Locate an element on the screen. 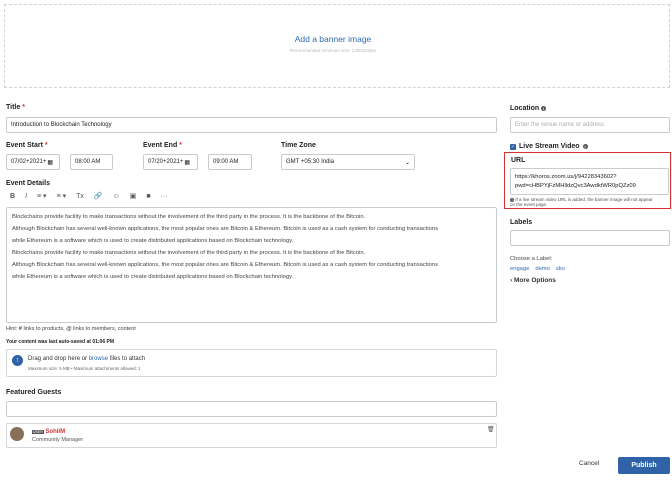 The height and width of the screenshot is (487, 672). banner-hint: Recommended minimum size: 1280x200px is located at coordinates (333, 50).